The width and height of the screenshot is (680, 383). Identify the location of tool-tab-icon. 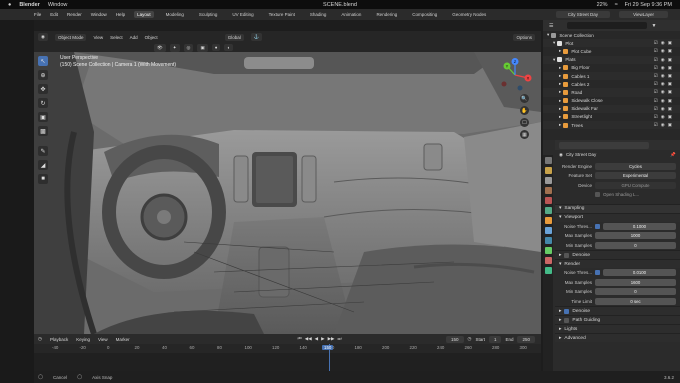
(548, 160).